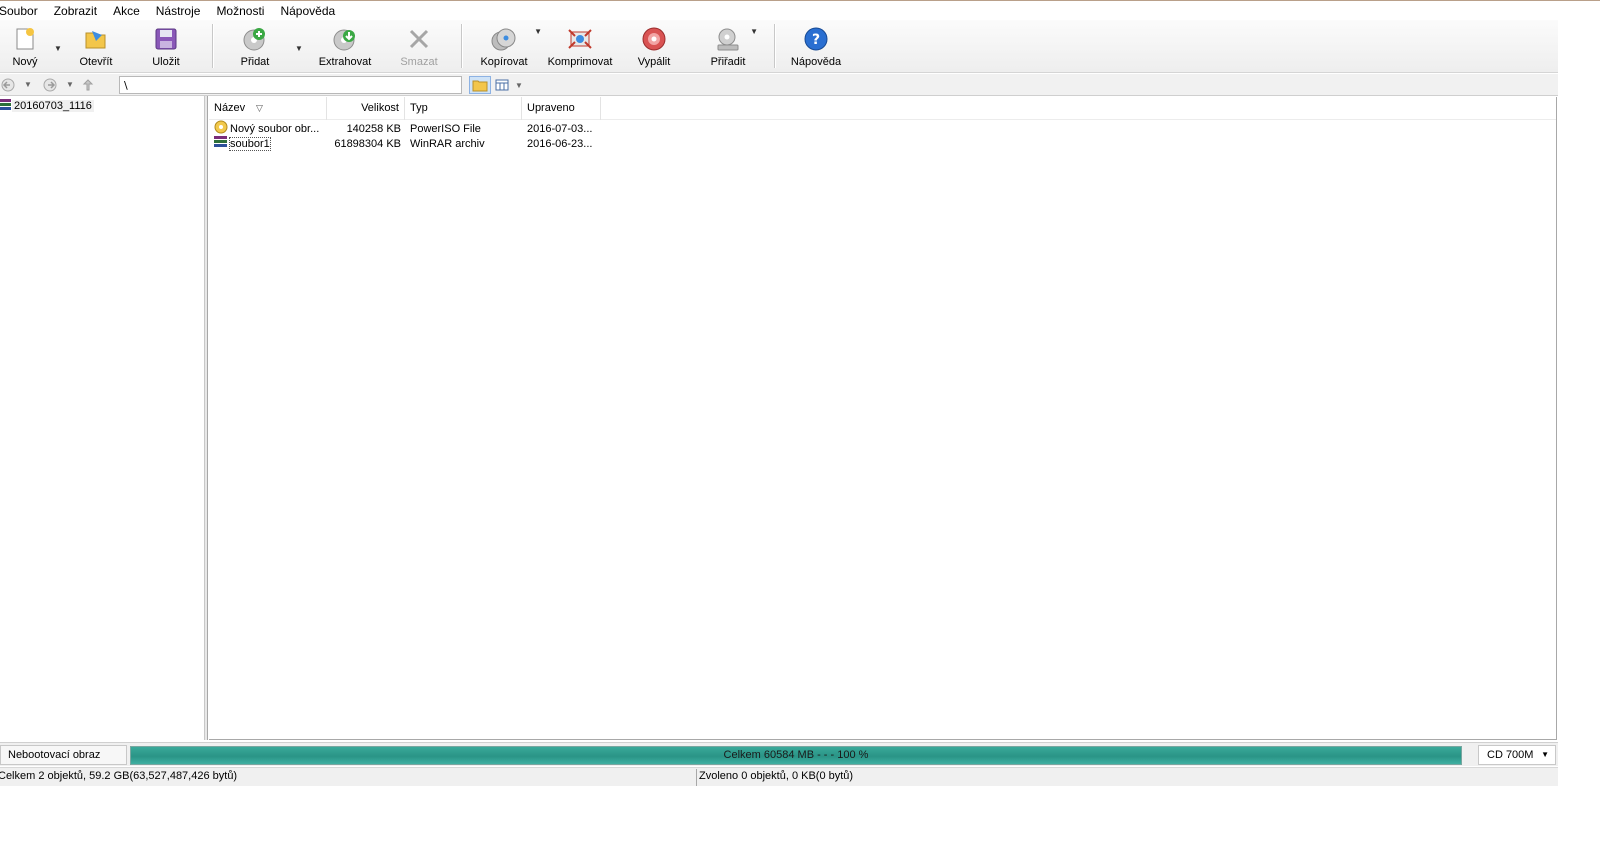 The image size is (1600, 860). What do you see at coordinates (50, 85) in the screenshot?
I see `forward-arrow-icon` at bounding box center [50, 85].